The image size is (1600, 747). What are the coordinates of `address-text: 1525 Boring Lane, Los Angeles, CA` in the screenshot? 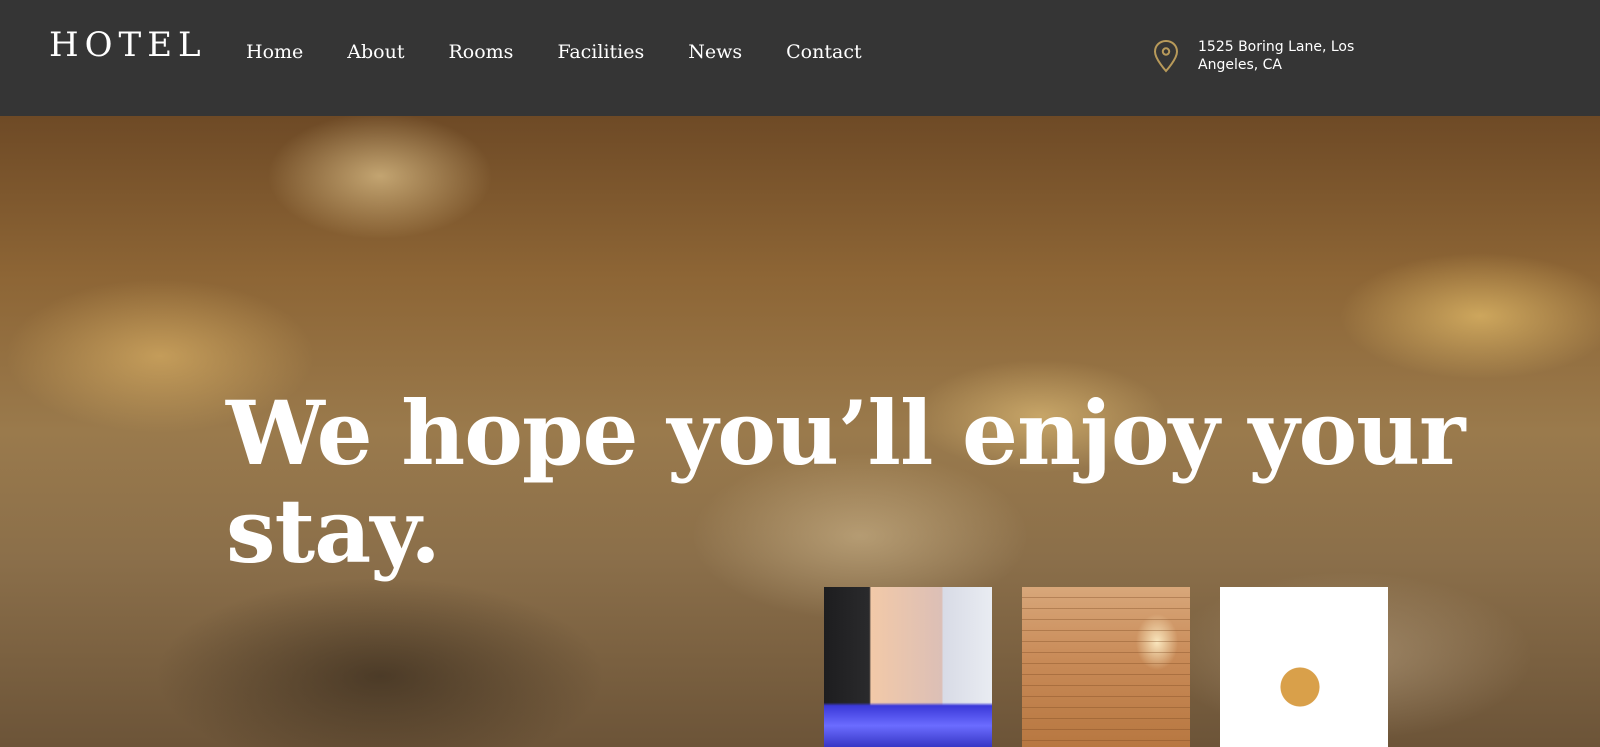 It's located at (1276, 56).